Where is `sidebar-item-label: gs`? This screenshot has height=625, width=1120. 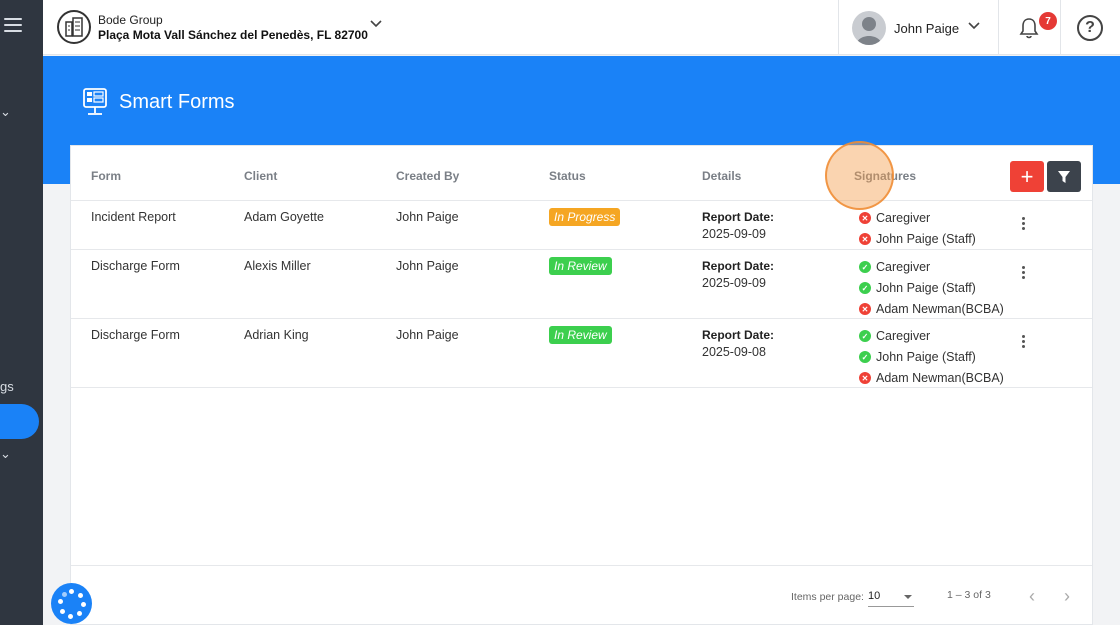
sidebar-item-label: gs is located at coordinates (7, 386).